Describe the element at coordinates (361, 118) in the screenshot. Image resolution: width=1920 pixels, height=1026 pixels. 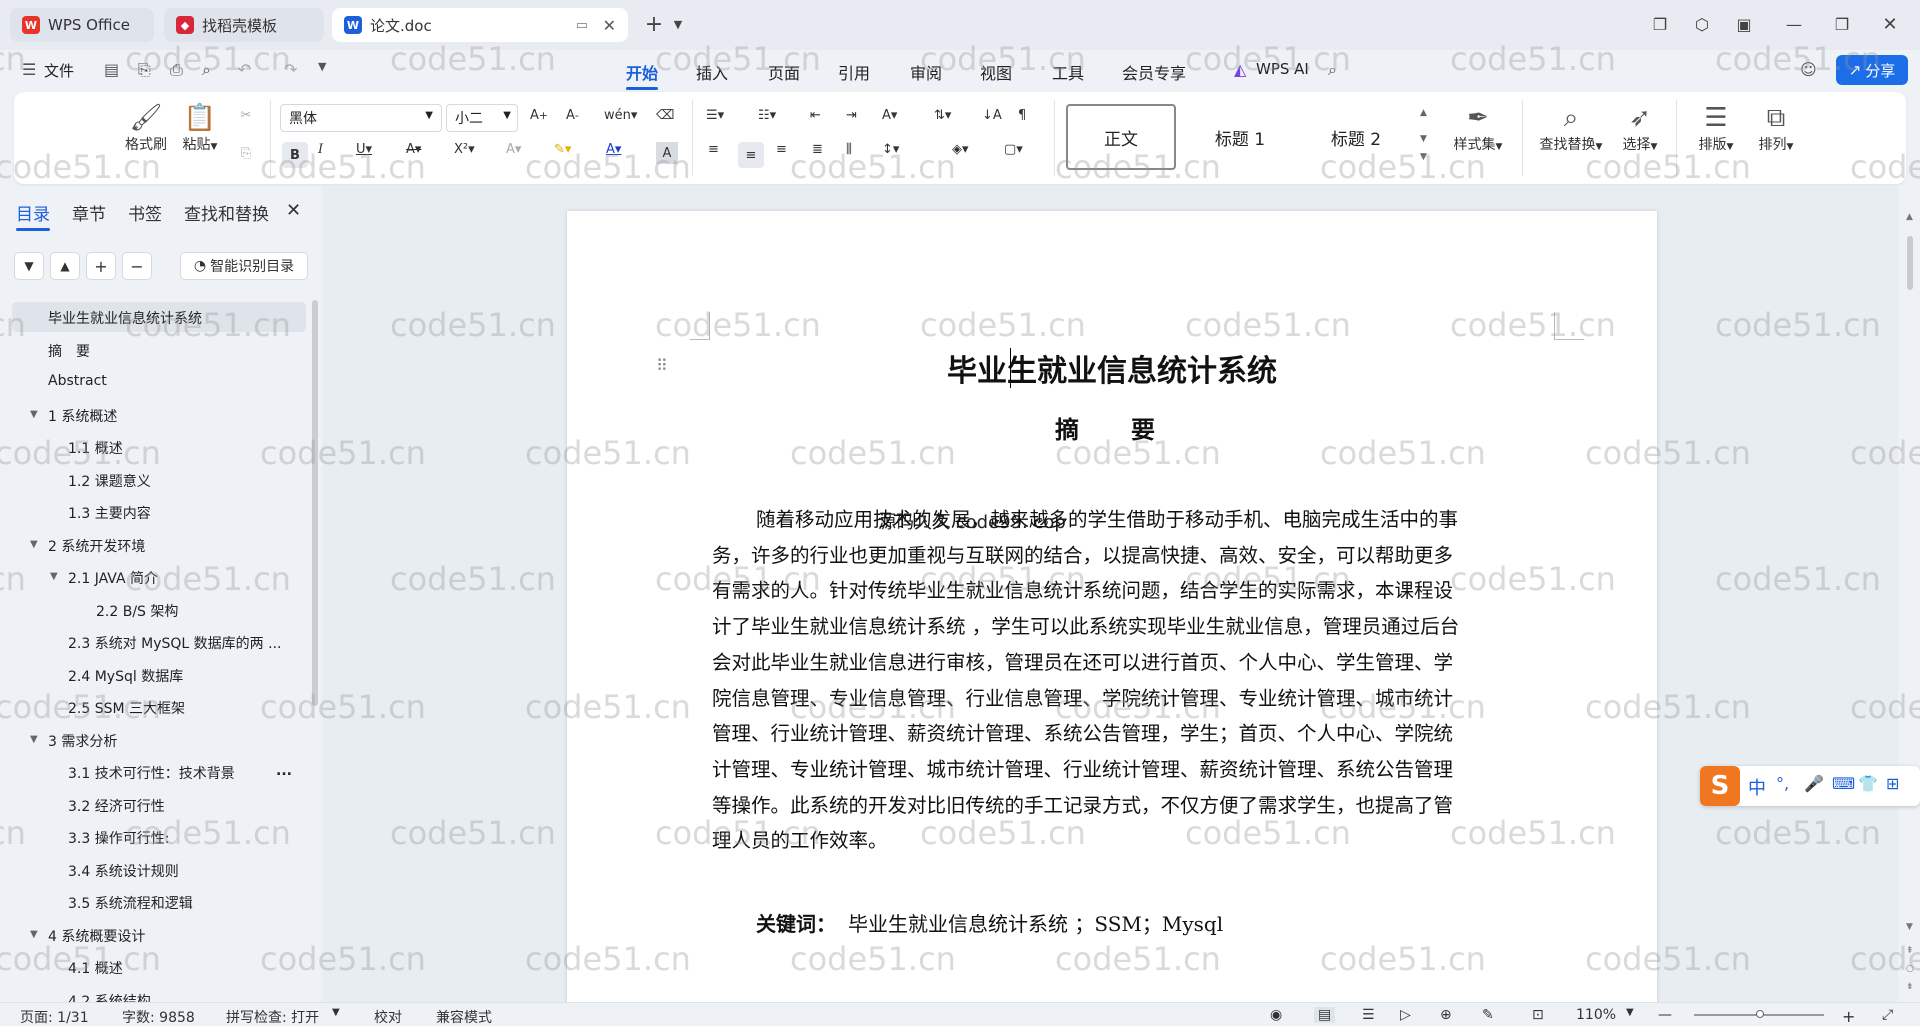
I see `font-name-select: 黑体 ▼` at that location.